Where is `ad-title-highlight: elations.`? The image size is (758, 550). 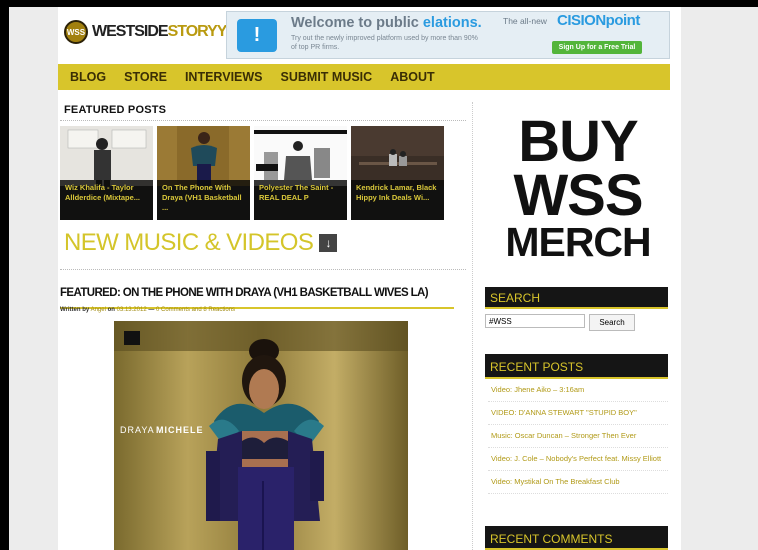 ad-title-highlight: elations. is located at coordinates (452, 23).